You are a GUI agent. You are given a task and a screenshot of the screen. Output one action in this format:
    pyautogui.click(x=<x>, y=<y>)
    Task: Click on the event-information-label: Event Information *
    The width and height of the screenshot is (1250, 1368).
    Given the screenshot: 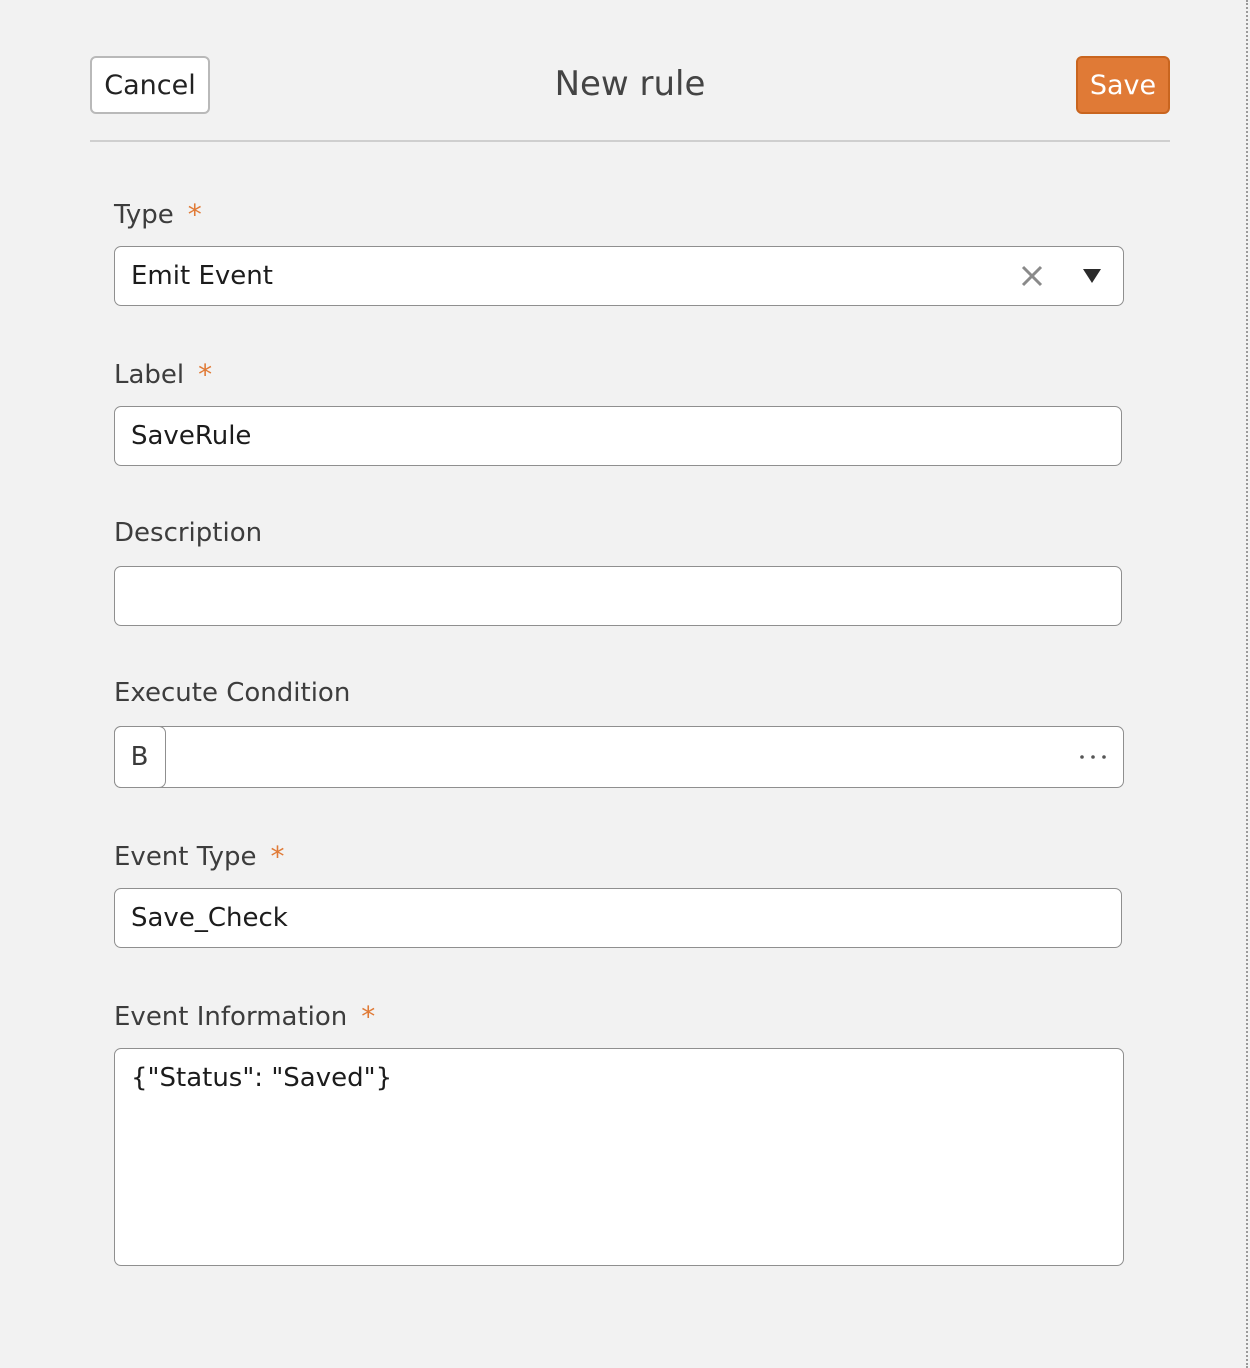 What is the action you would take?
    pyautogui.click(x=244, y=1016)
    